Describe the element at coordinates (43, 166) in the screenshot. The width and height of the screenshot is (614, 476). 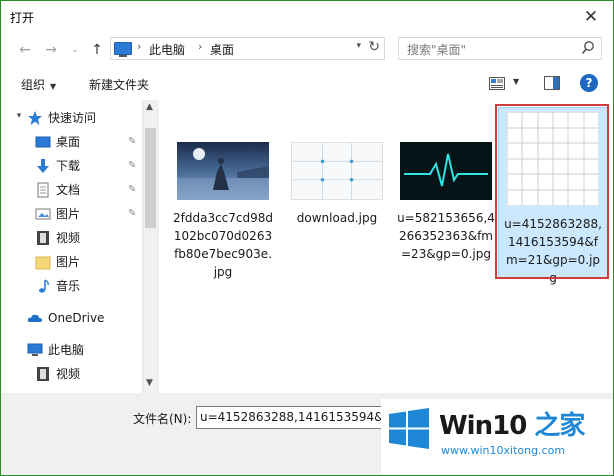
I see `download-arrow-icon` at that location.